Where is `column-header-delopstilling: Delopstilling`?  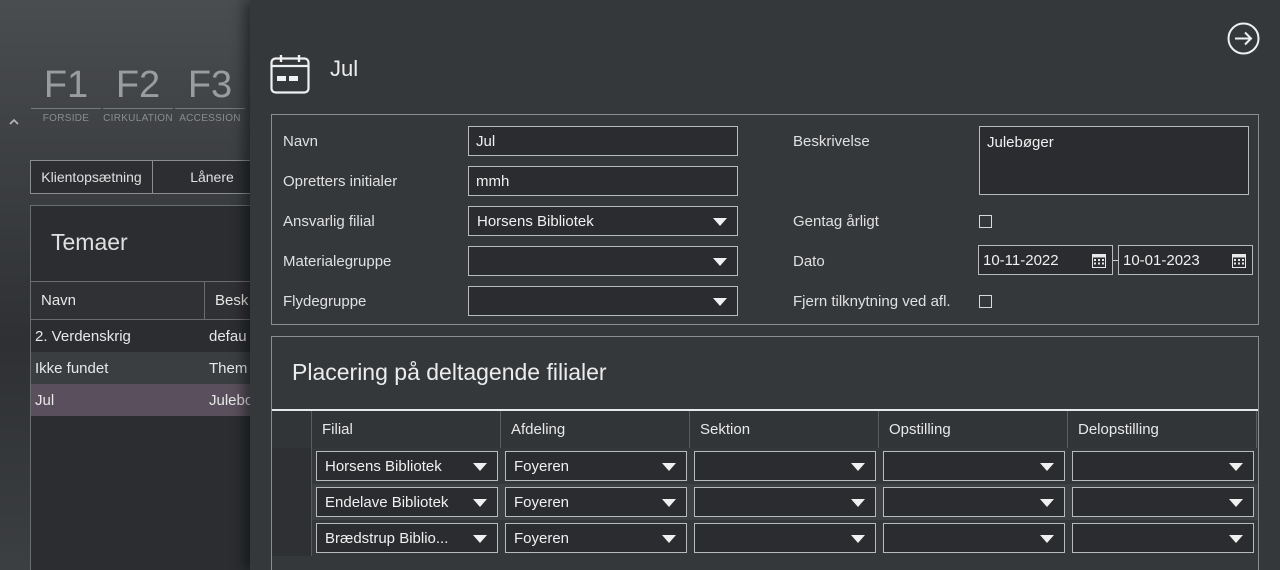 column-header-delopstilling: Delopstilling is located at coordinates (1162, 429).